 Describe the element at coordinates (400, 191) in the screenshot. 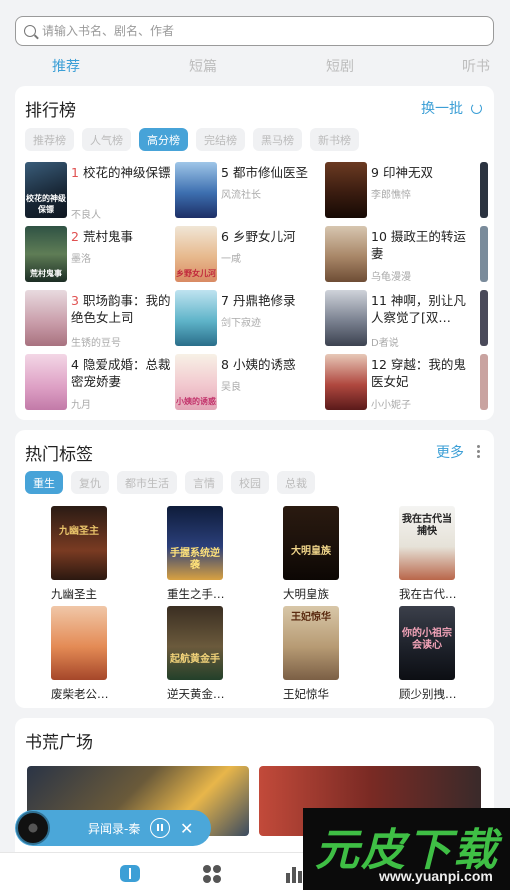

I see `rank-item: 9 印神无双 李郎憔悴` at that location.